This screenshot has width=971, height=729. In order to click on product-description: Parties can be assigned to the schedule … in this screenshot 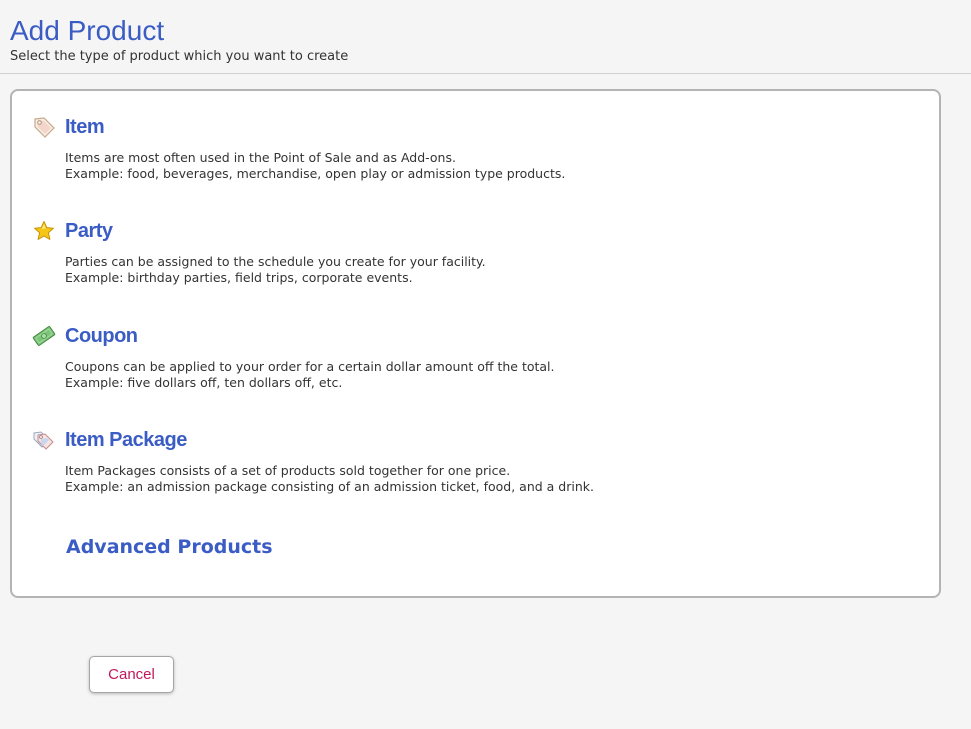, I will do `click(275, 270)`.